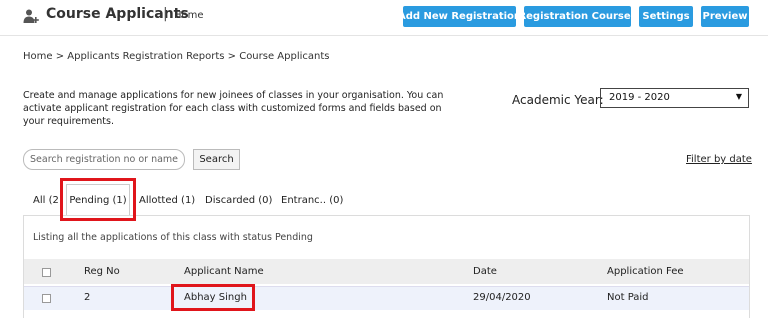 This screenshot has width=768, height=318. I want to click on tab-allotted: Allotted (1), so click(167, 200).